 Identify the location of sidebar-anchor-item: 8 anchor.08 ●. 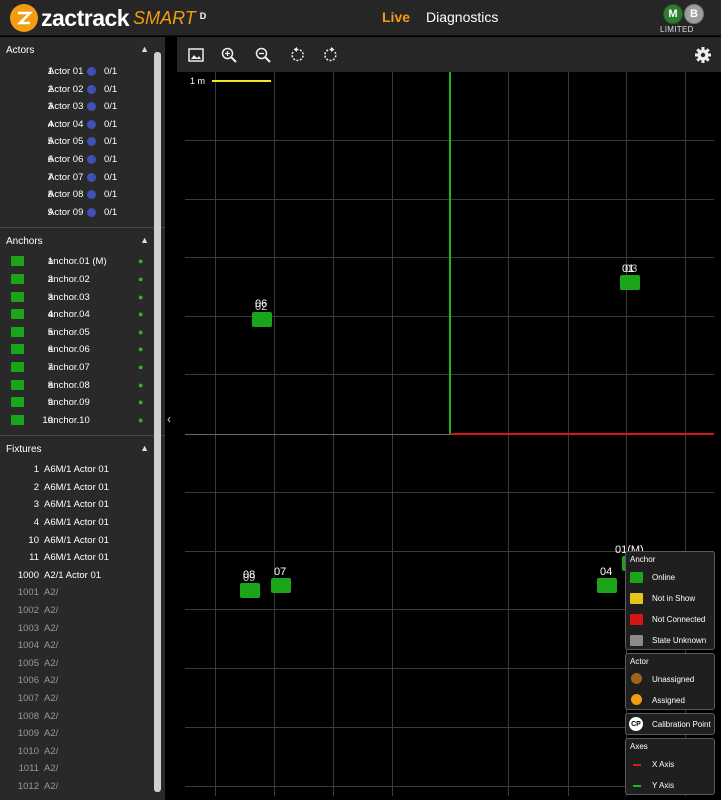
(82, 386).